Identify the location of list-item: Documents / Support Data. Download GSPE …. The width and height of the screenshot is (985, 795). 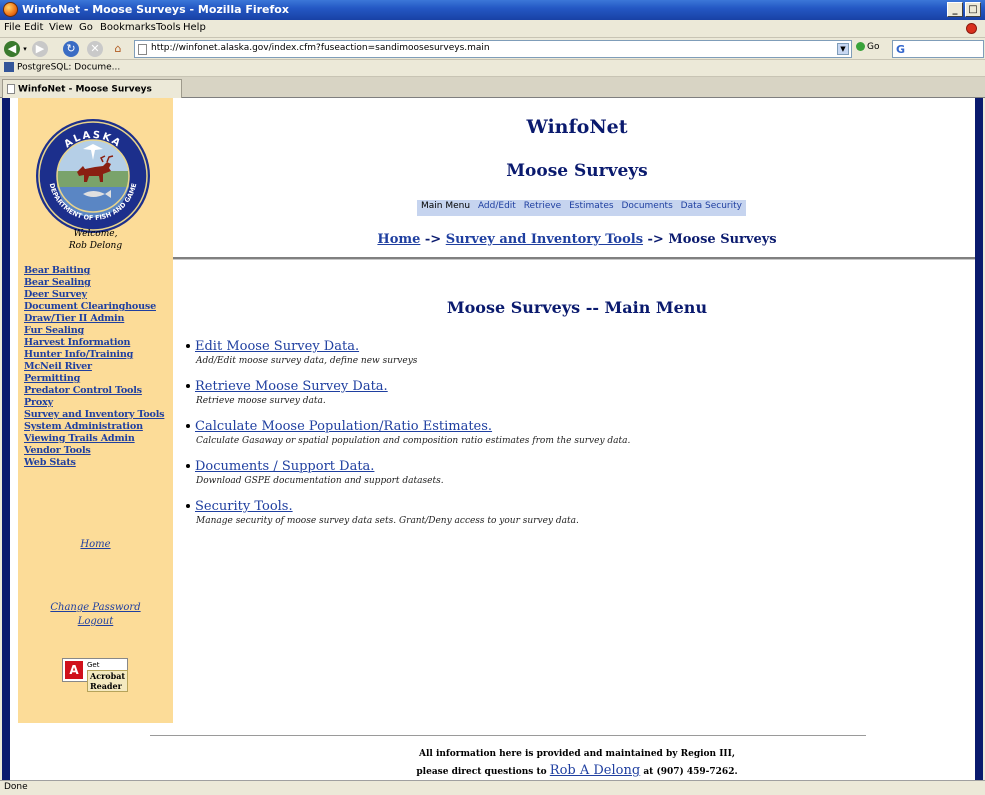
(566, 475).